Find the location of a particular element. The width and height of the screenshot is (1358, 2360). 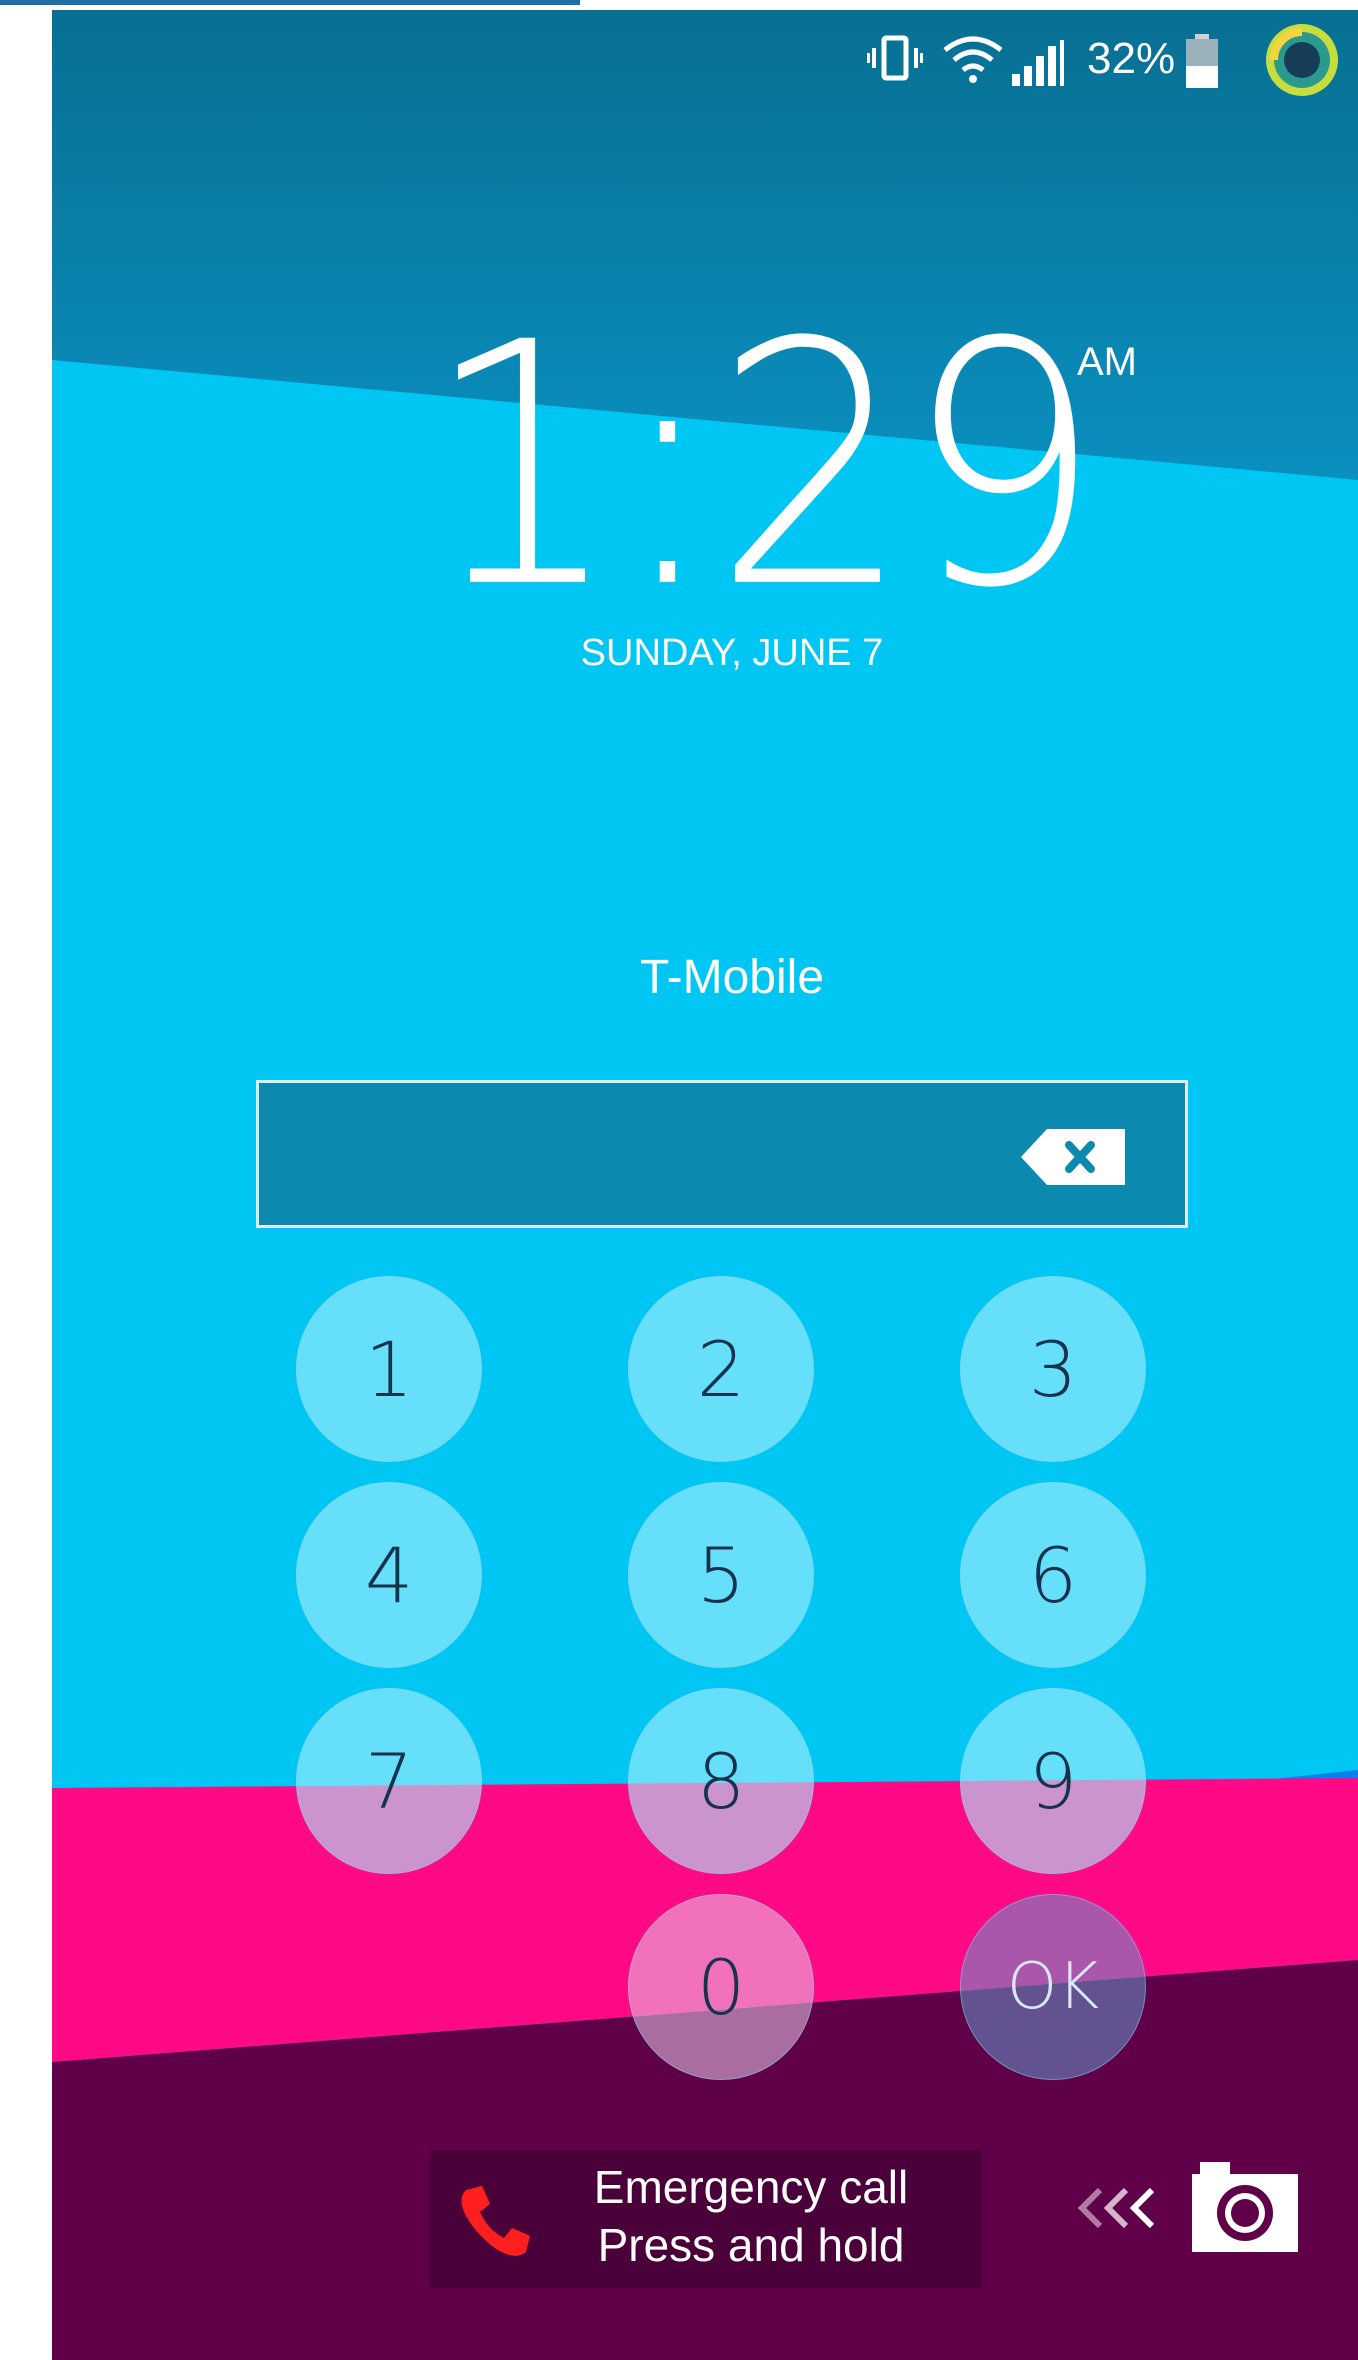

battery-percent: 32% is located at coordinates (1131, 58).